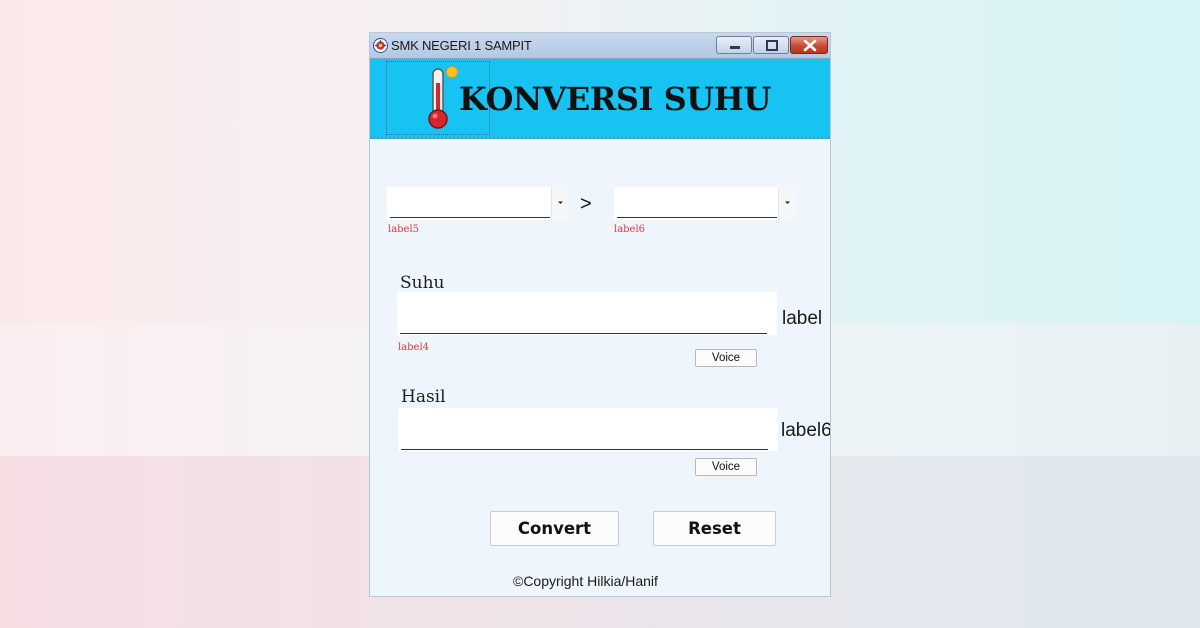 The width and height of the screenshot is (1200, 628). I want to click on thermometer-icon, so click(443, 97).